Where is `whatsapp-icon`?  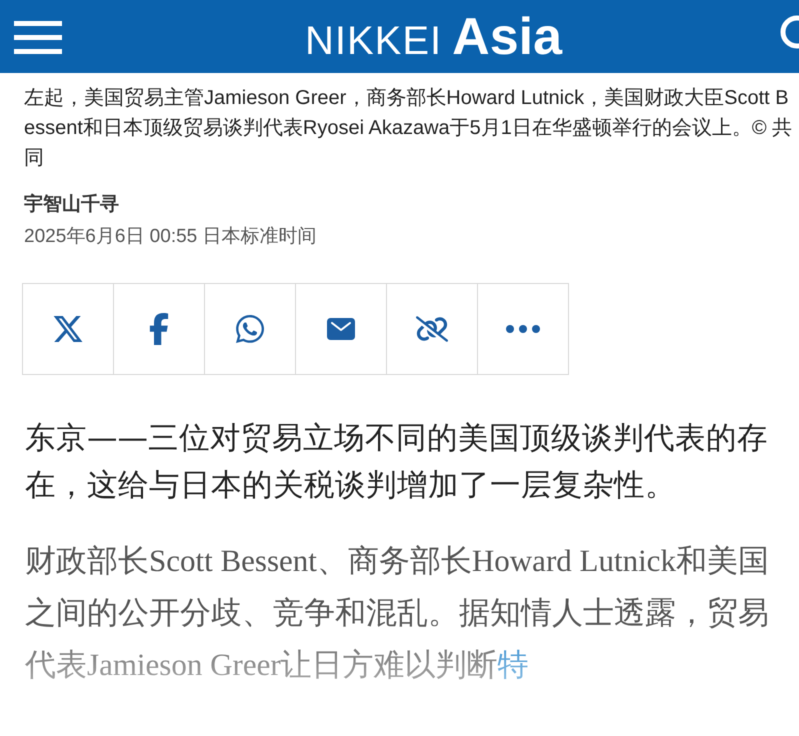
whatsapp-icon is located at coordinates (250, 329).